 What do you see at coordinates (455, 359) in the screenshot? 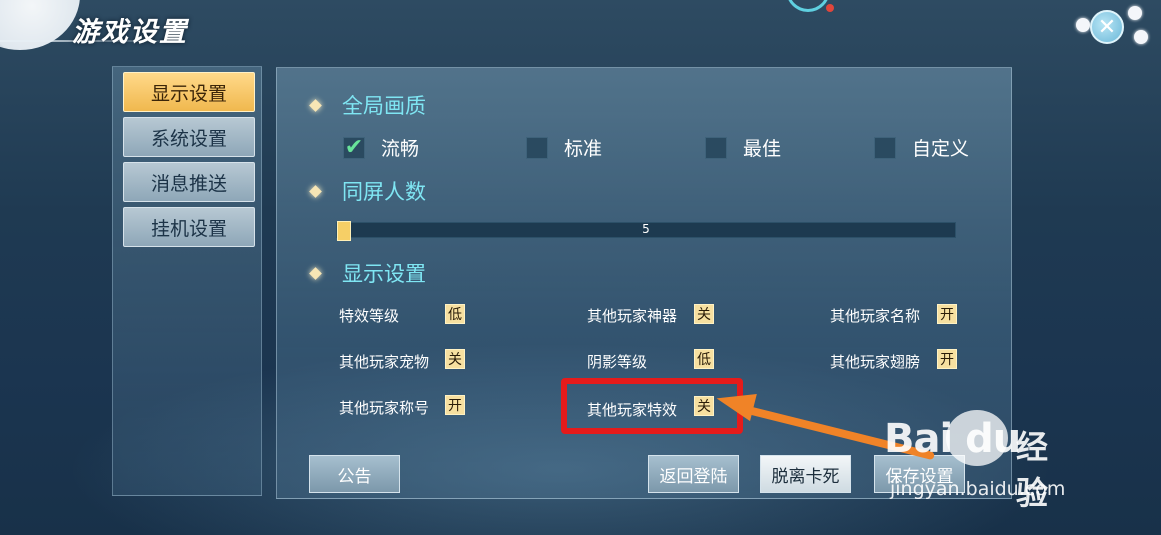
I see `toggle-other-pet: 关` at bounding box center [455, 359].